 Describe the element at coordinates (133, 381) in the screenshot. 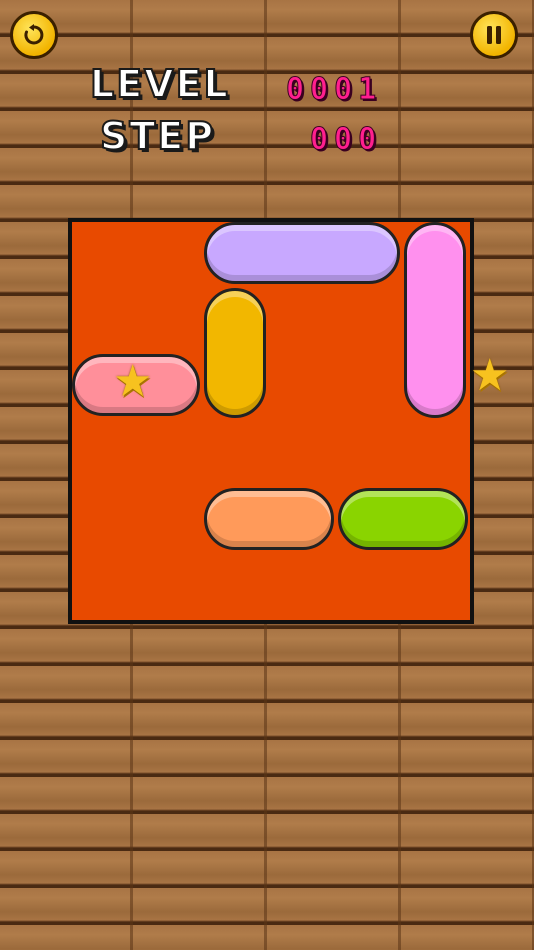

I see `star-icon: ★` at that location.